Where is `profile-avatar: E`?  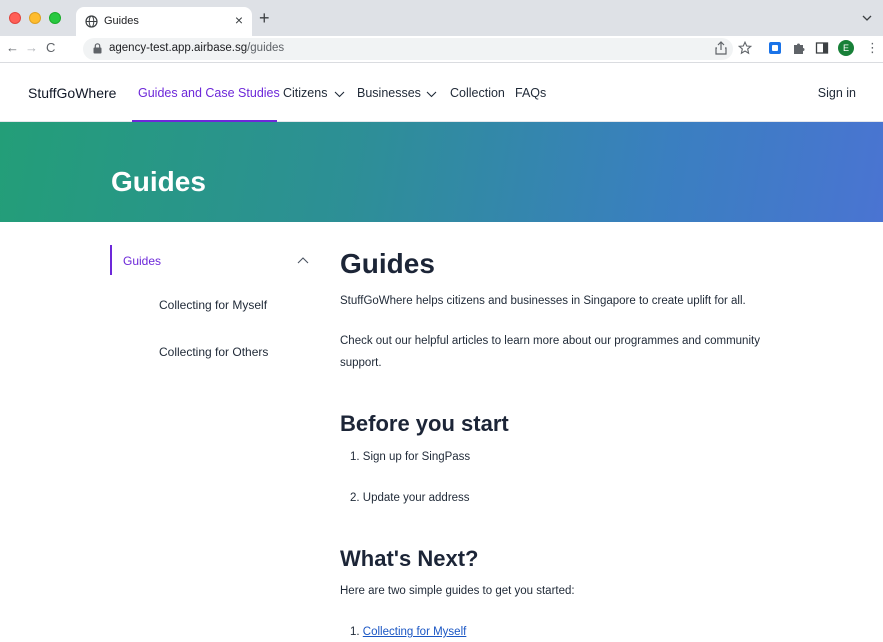
profile-avatar: E is located at coordinates (846, 48).